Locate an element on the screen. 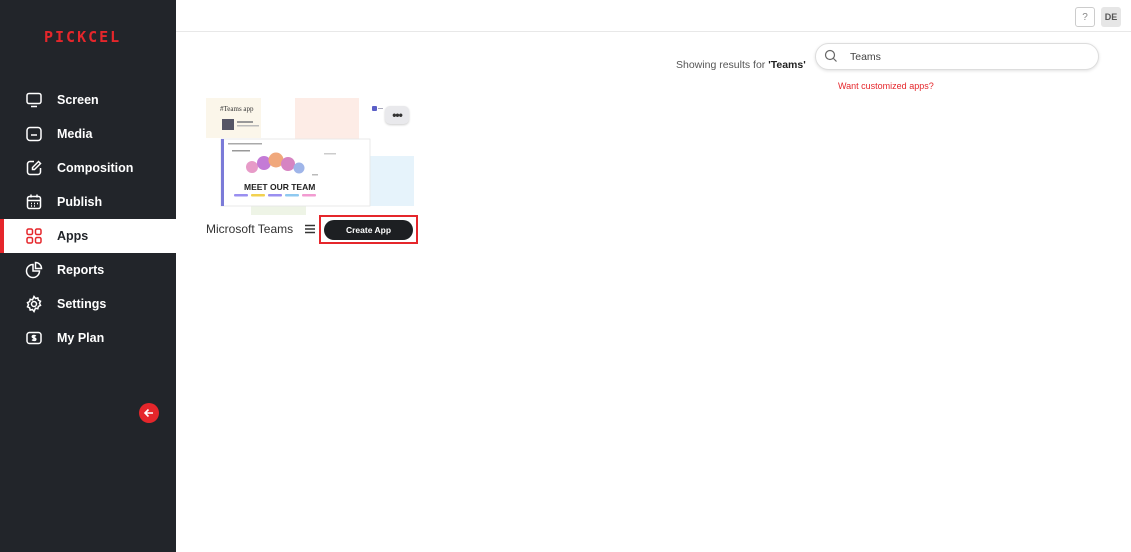 This screenshot has height=552, width=1131. results-prefix: Showing results for is located at coordinates (722, 65).